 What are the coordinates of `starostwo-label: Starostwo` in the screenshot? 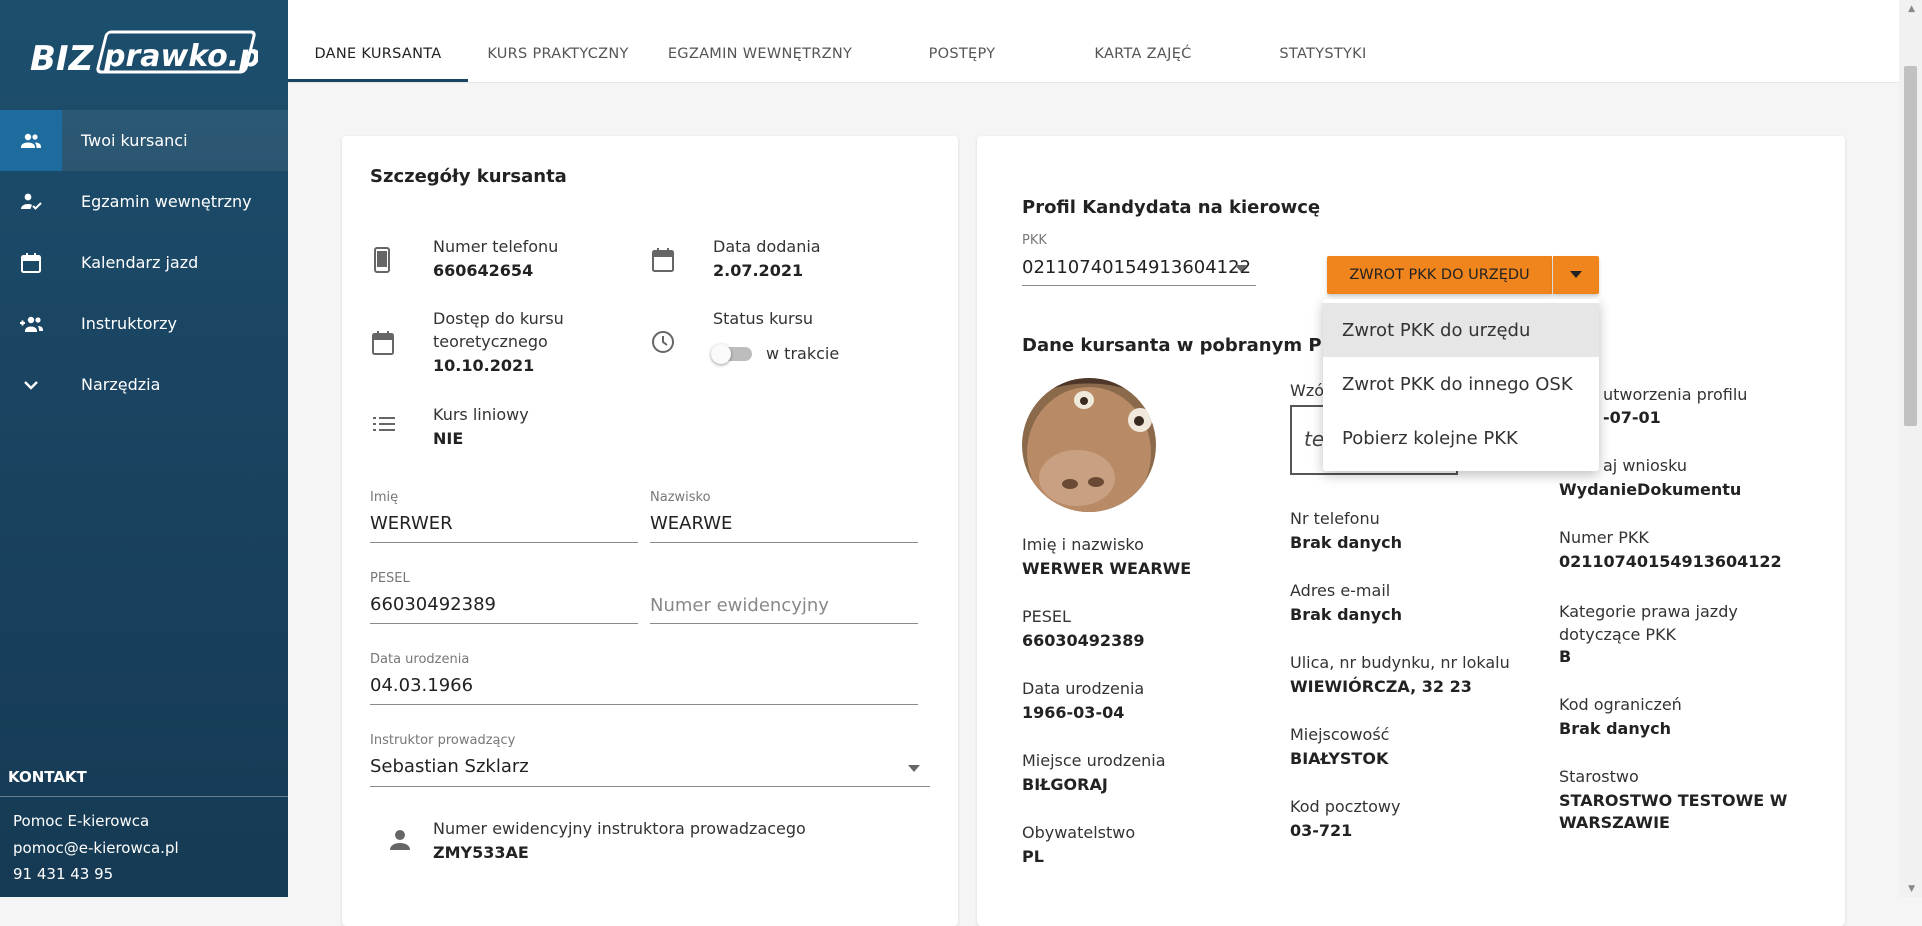 It's located at (1599, 776).